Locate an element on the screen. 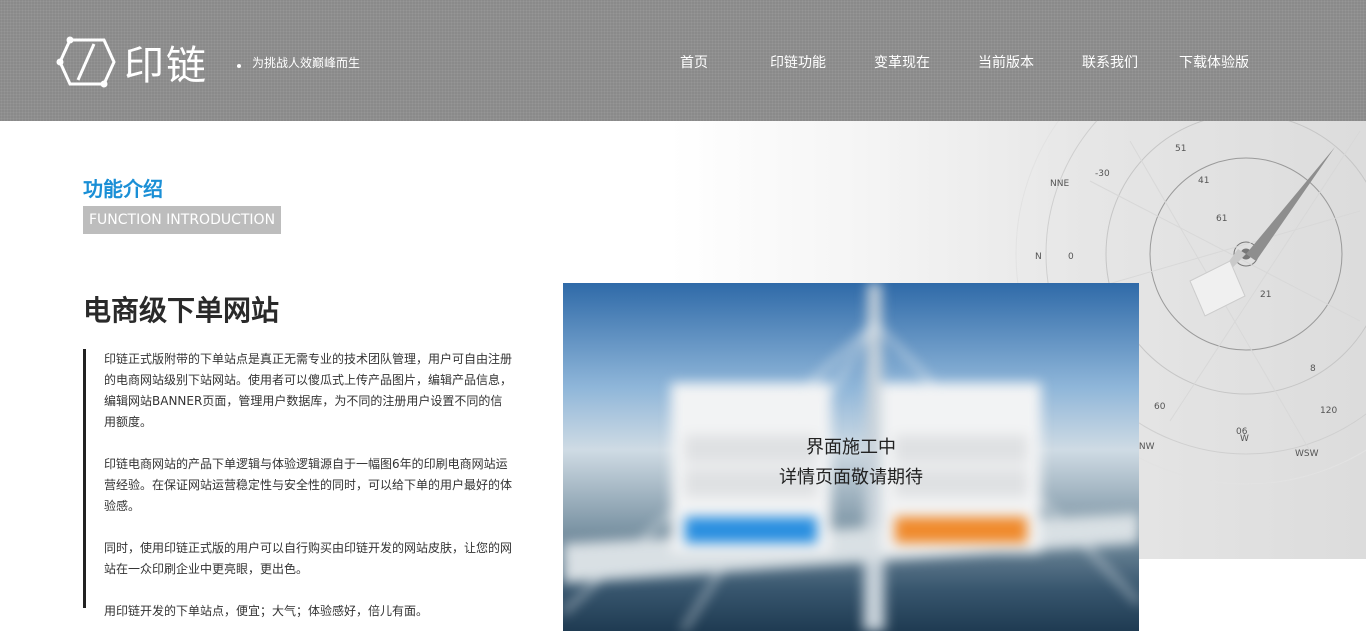 Image resolution: width=1366 pixels, height=631 pixels. slogan: 为挑战人效巅峰而生 is located at coordinates (306, 63).